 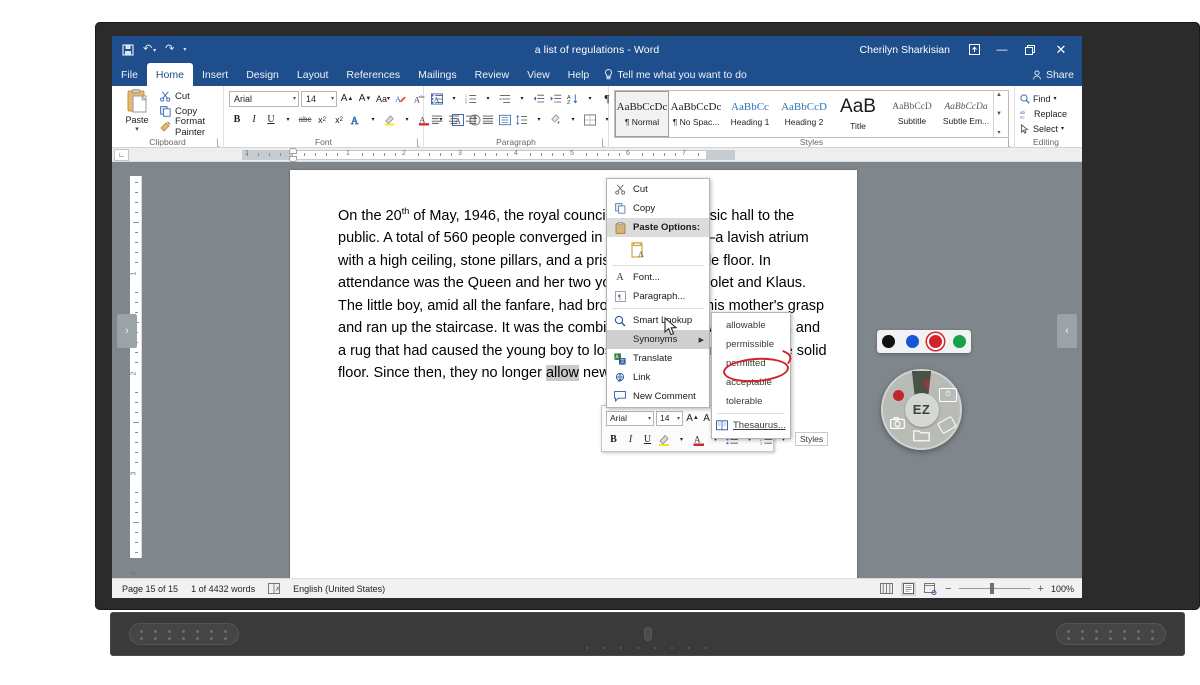 What do you see at coordinates (1061, 49) in the screenshot?
I see `close-button: ✕` at bounding box center [1061, 49].